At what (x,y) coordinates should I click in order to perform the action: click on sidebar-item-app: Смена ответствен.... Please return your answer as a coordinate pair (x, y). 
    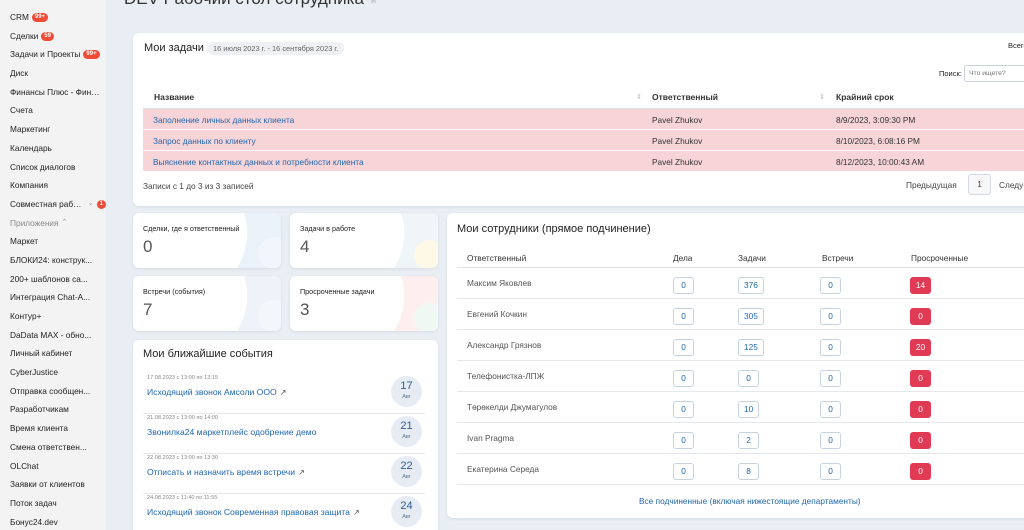
    Looking at the image, I should click on (53, 447).